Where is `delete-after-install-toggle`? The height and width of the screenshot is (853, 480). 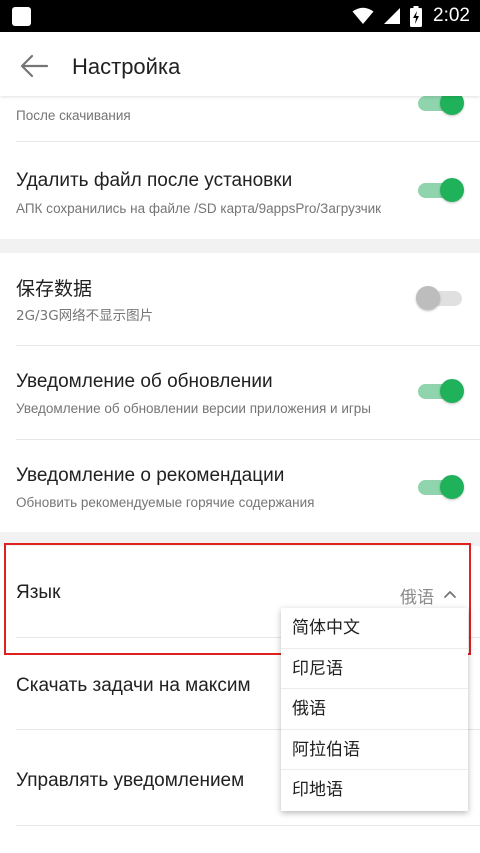
delete-after-install-toggle is located at coordinates (440, 190).